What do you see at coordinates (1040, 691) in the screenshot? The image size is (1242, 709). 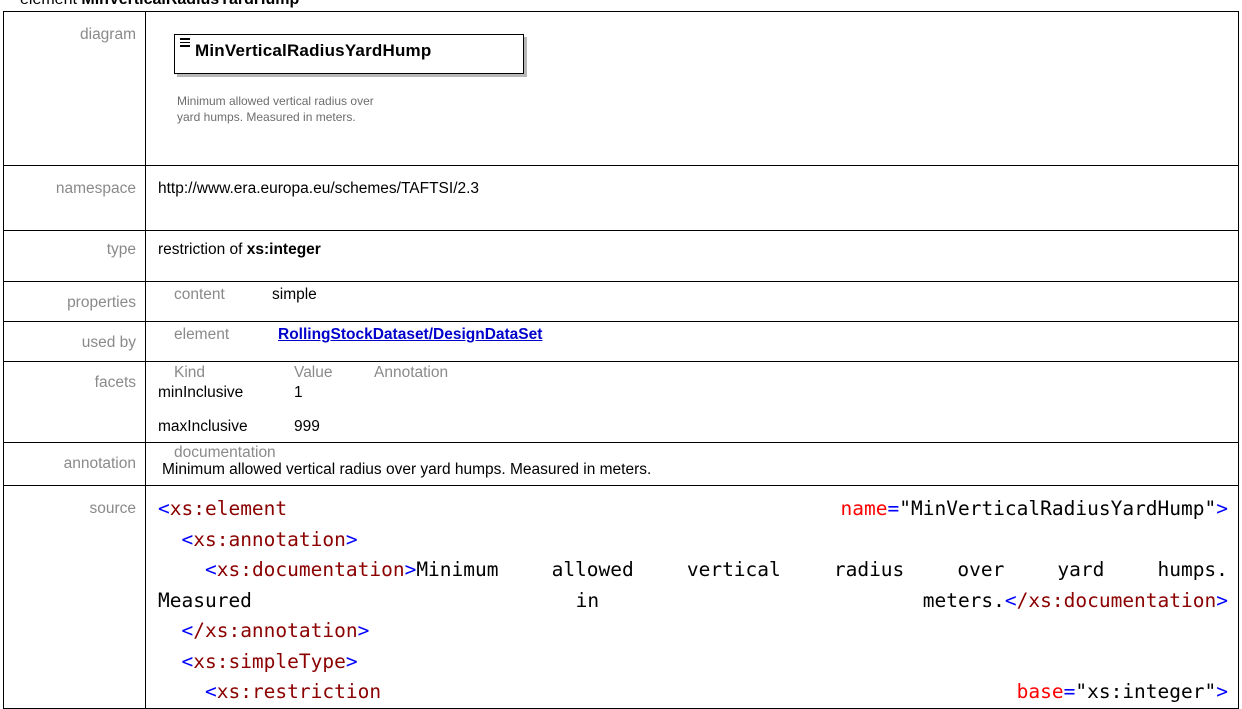 I see `source-attr: base` at bounding box center [1040, 691].